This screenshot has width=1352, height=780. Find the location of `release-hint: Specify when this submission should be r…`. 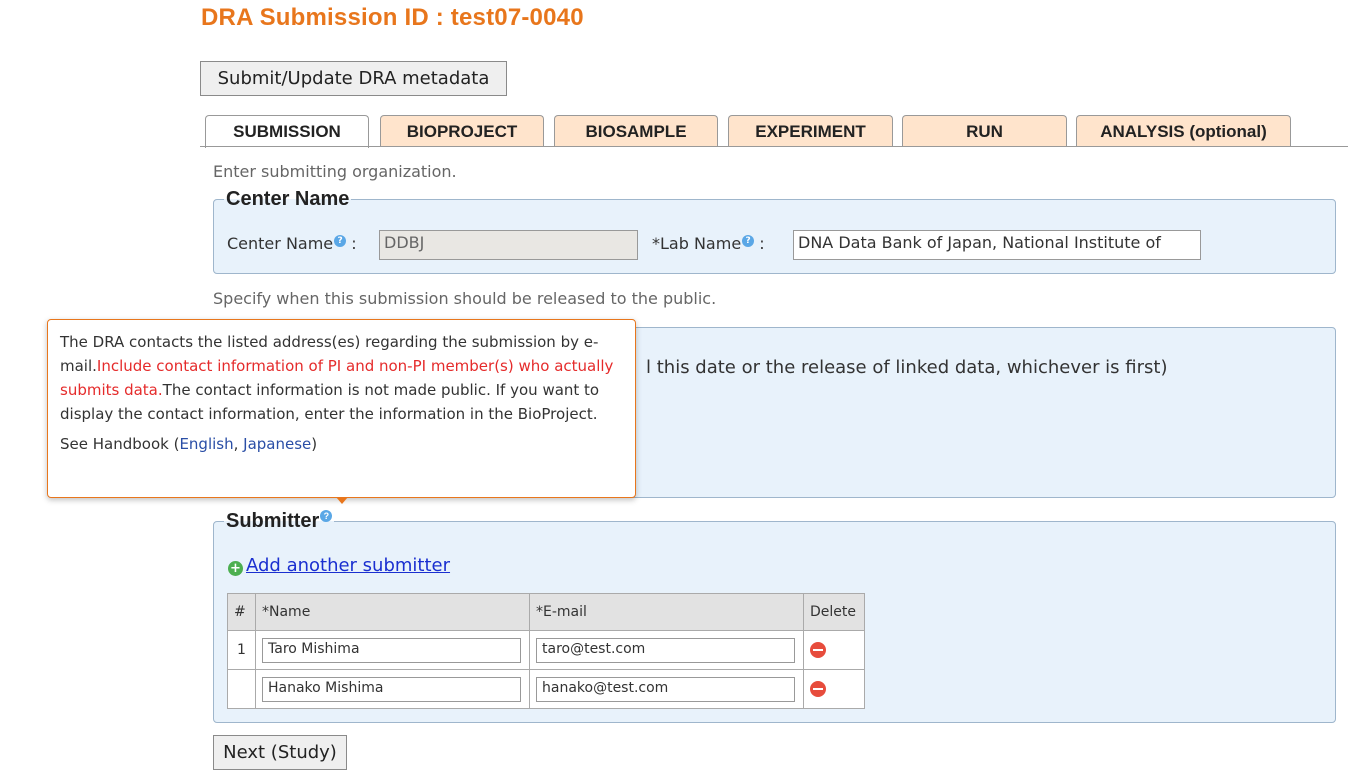

release-hint: Specify when this submission should be r… is located at coordinates (465, 298).